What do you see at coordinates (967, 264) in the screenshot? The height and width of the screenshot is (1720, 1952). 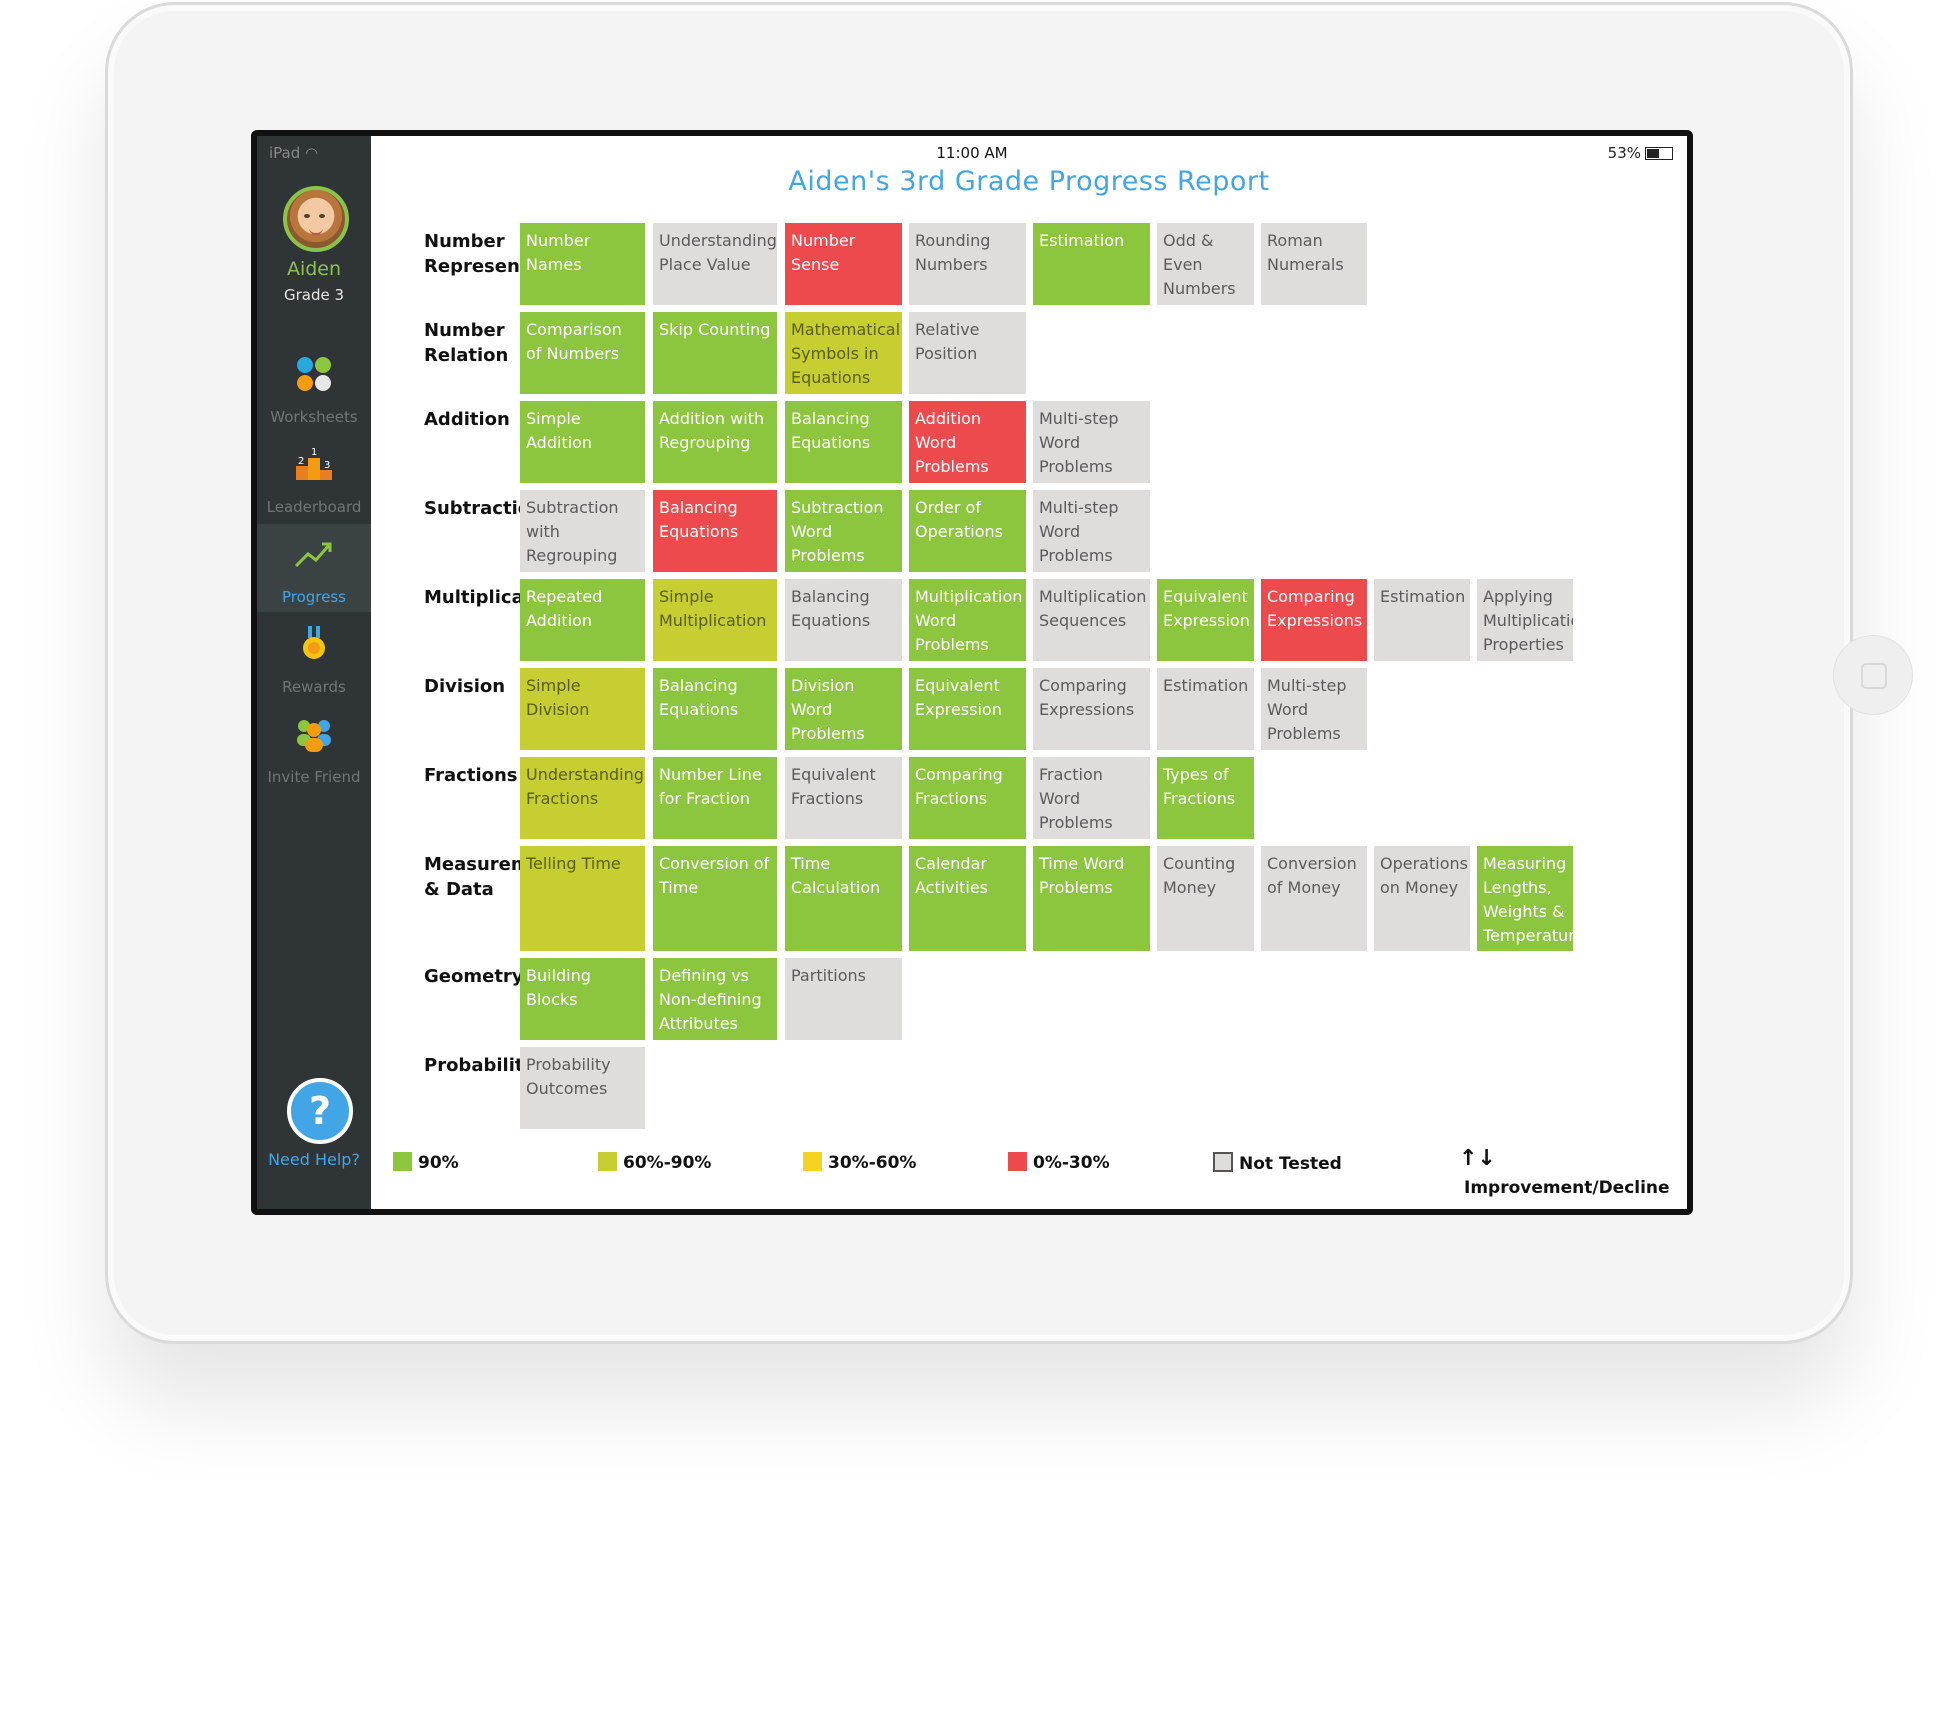 I see `skill-tile: Rounding Numbers` at bounding box center [967, 264].